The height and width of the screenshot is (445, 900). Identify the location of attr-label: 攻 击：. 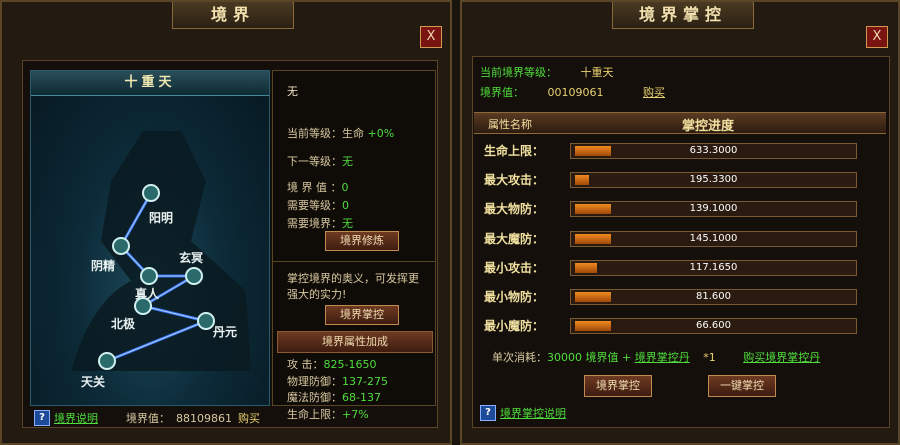
(305, 364).